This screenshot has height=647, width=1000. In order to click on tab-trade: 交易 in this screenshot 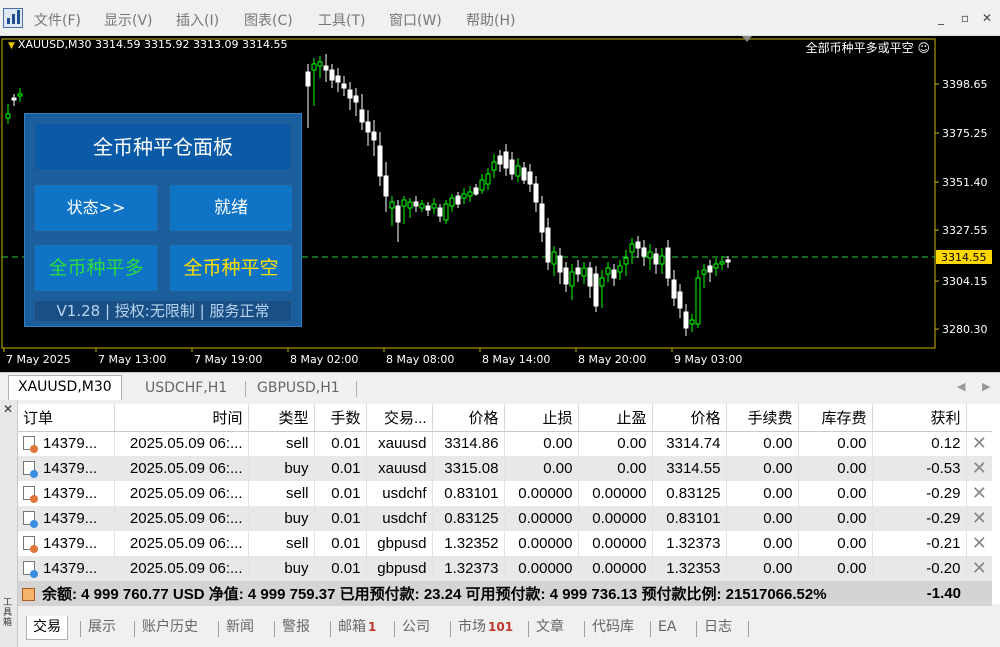, I will do `click(47, 628)`.